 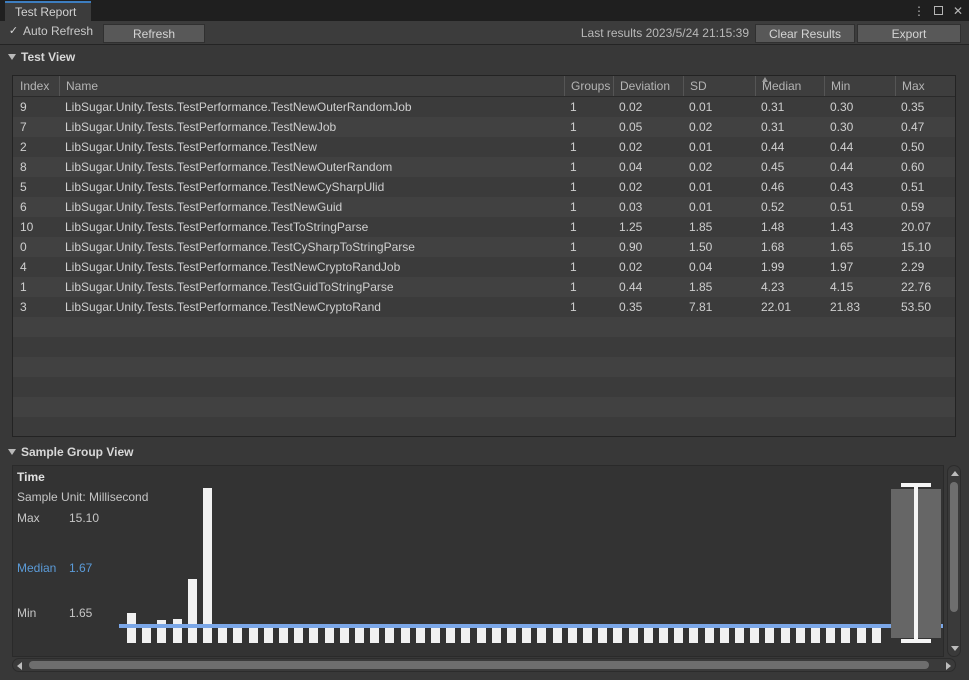 What do you see at coordinates (23, 247) in the screenshot?
I see `cell-index: 0` at bounding box center [23, 247].